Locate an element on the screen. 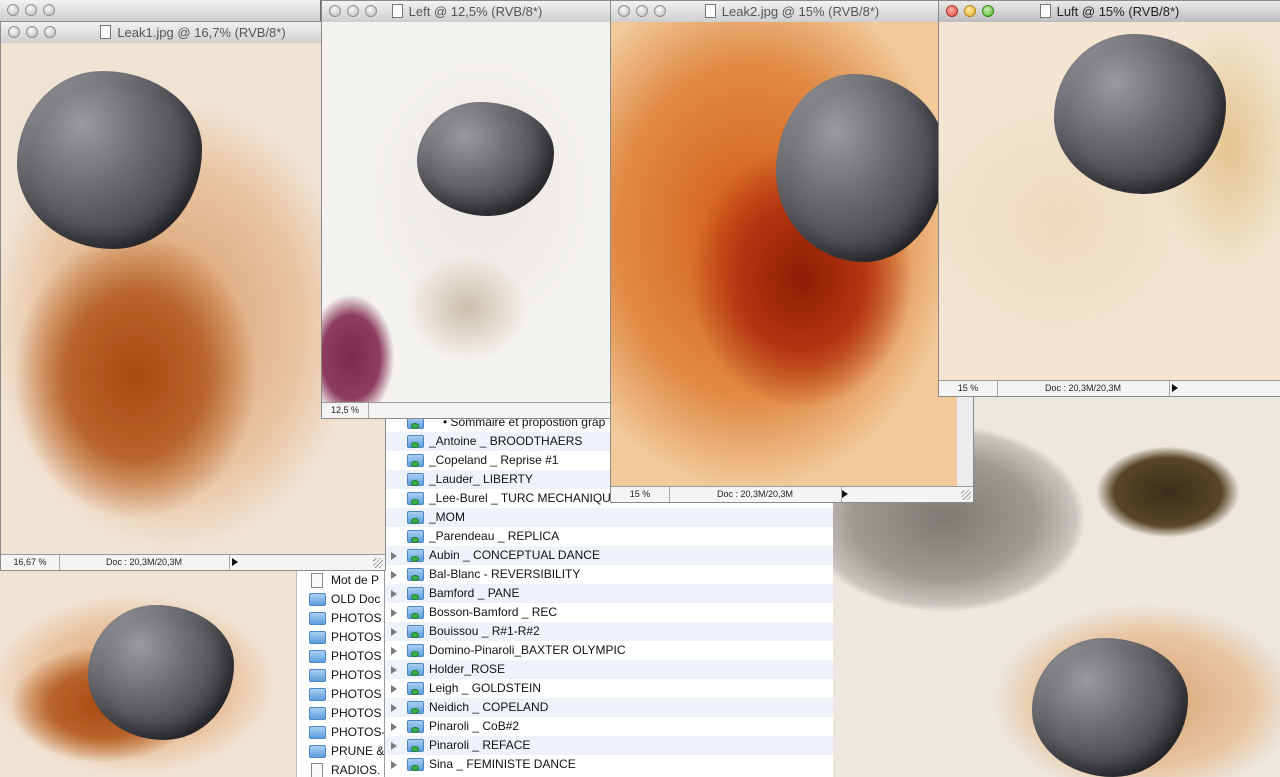 The image size is (1280, 777). list-item: Aubin _ CONCEPTUAL DANCE is located at coordinates (609, 555).